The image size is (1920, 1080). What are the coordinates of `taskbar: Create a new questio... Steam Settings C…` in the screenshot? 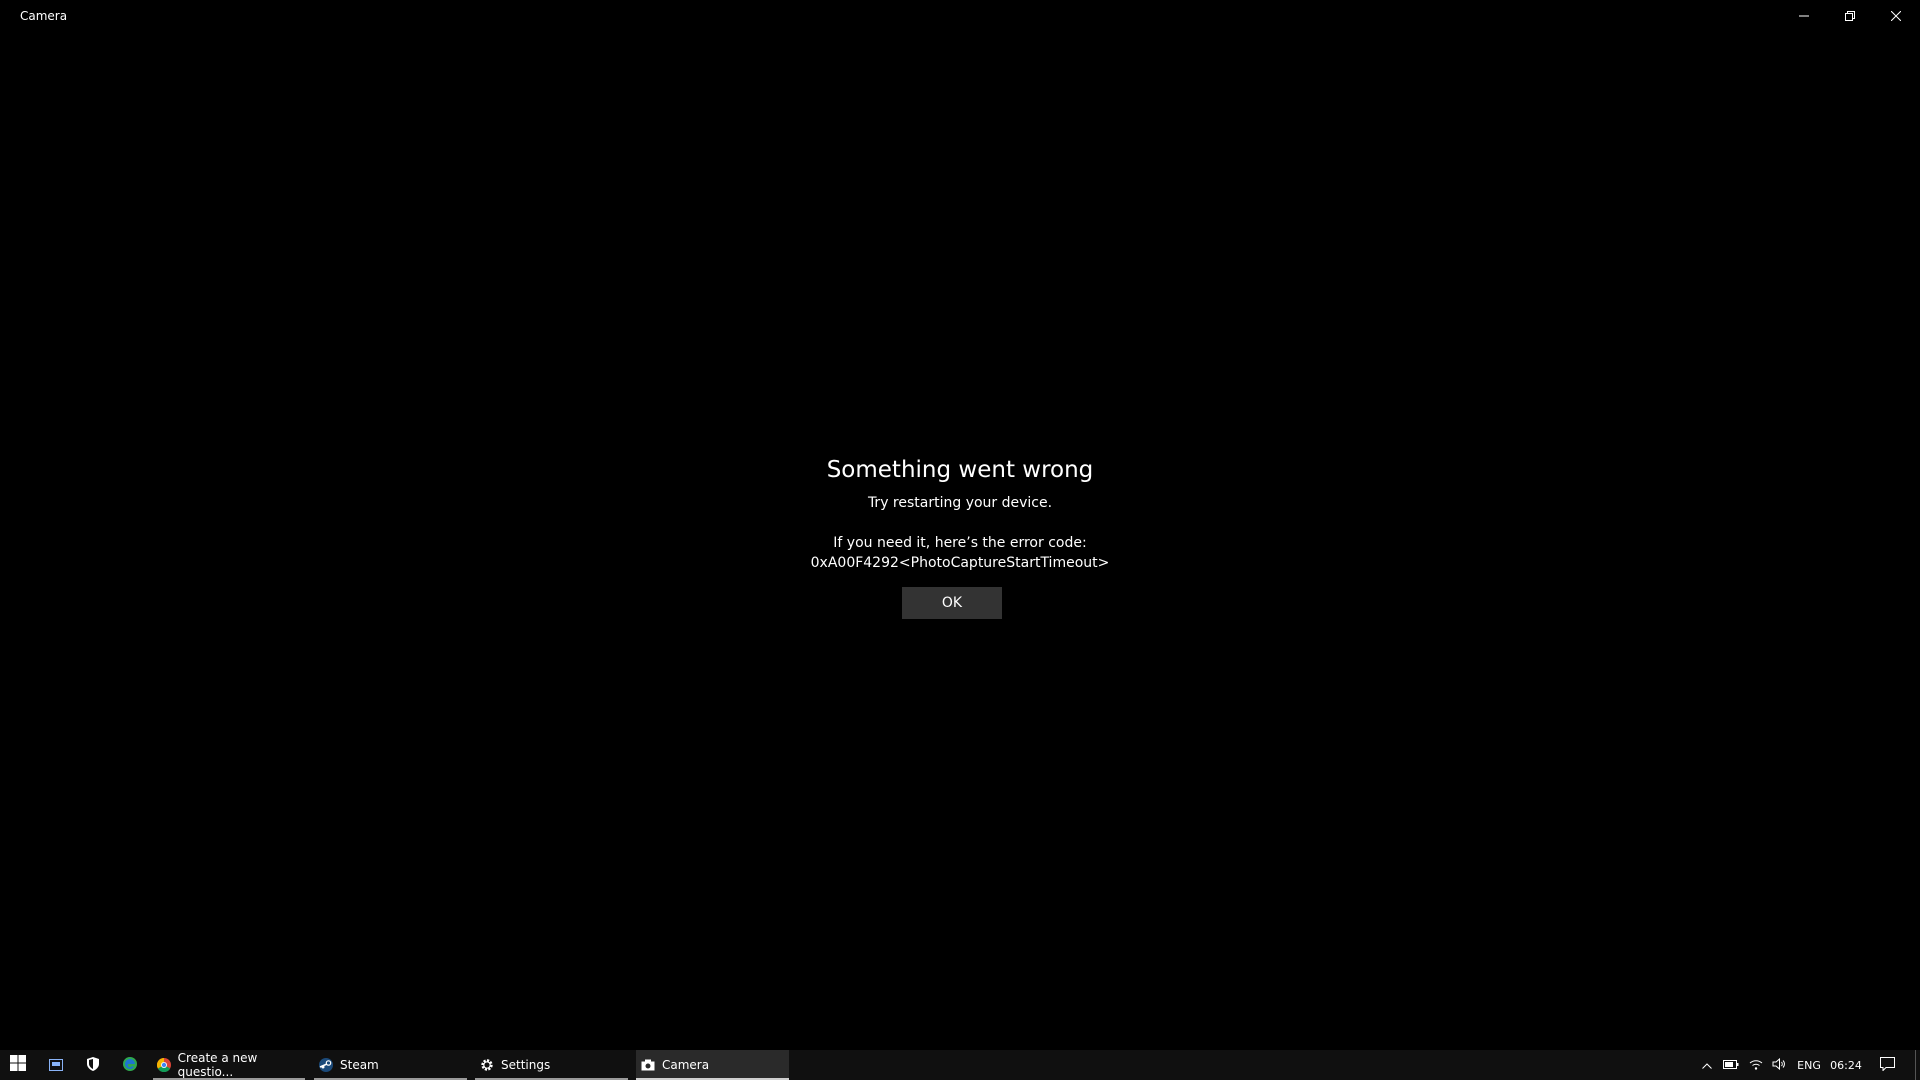 It's located at (960, 1065).